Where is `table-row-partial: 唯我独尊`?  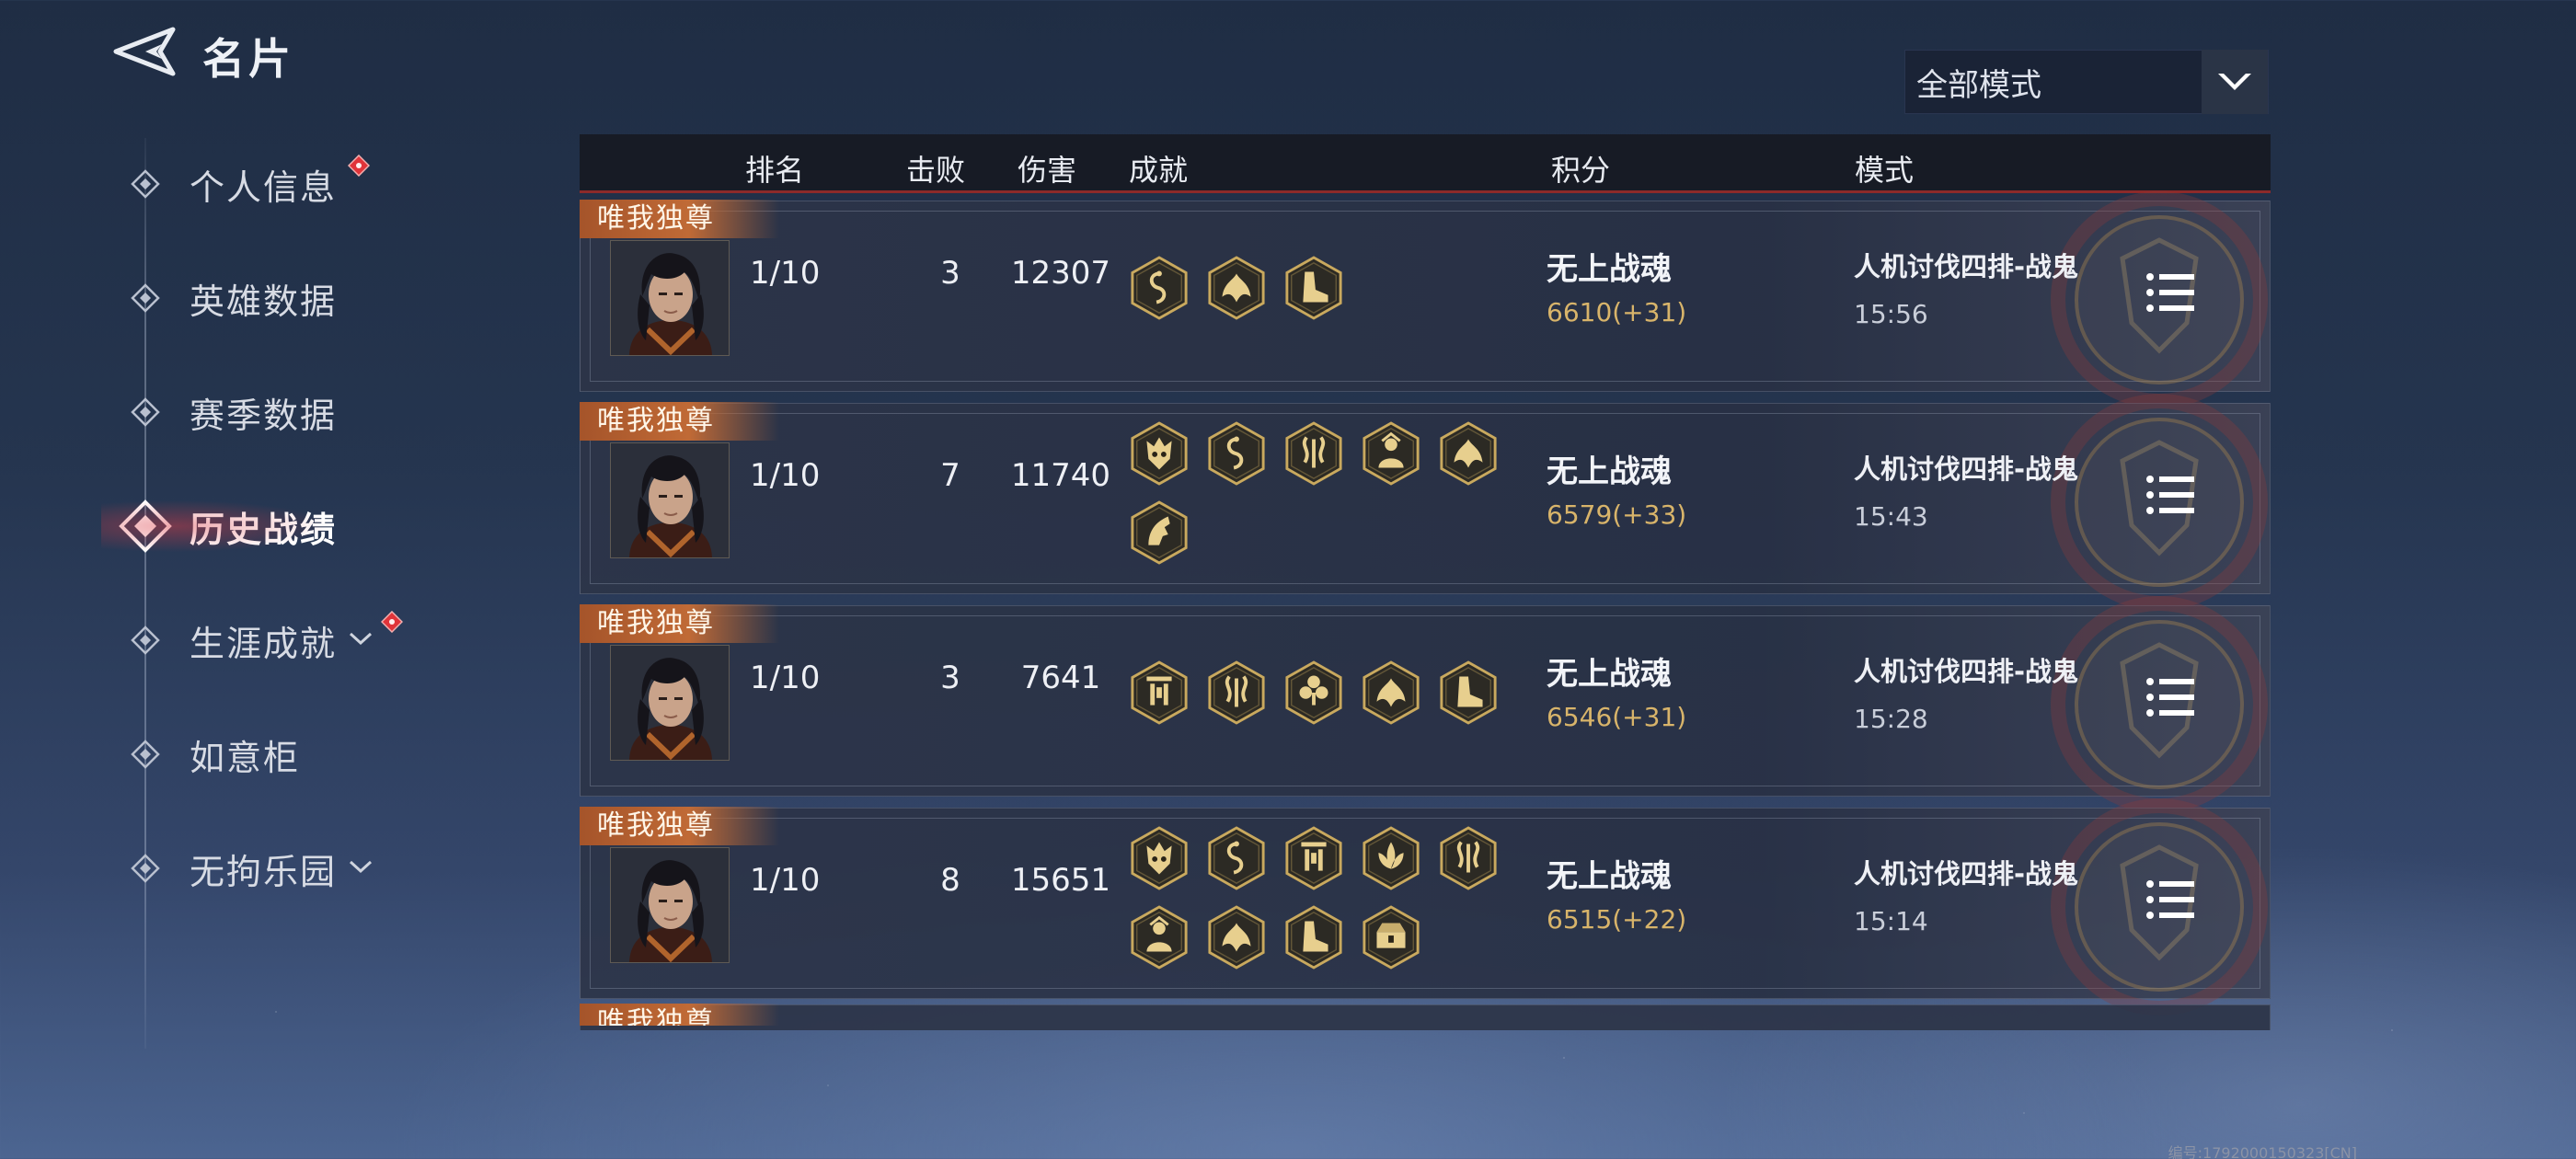
table-row-partial: 唯我独尊 is located at coordinates (1425, 1017).